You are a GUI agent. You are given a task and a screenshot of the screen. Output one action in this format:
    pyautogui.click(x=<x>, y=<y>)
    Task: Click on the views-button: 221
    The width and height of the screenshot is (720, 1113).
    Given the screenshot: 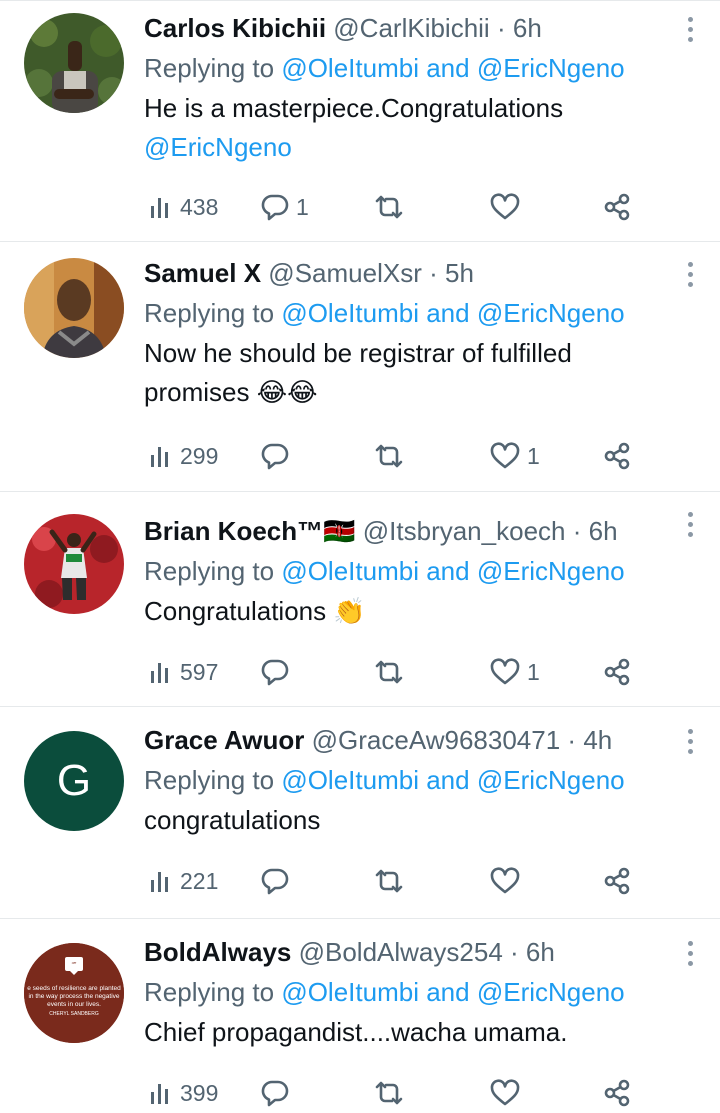 What is the action you would take?
    pyautogui.click(x=183, y=881)
    